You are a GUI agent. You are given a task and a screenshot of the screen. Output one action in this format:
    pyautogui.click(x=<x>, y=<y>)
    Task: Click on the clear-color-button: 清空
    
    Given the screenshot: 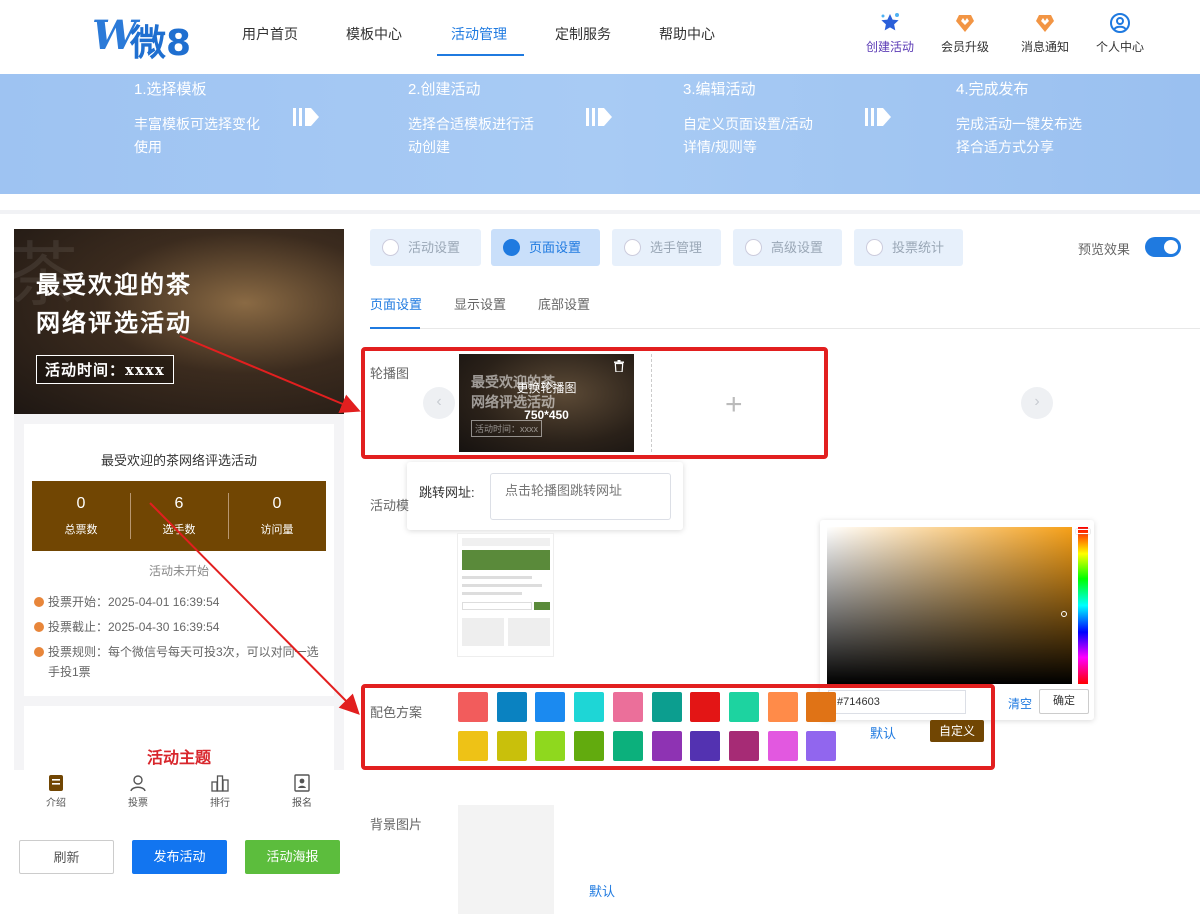 What is the action you would take?
    pyautogui.click(x=1020, y=703)
    